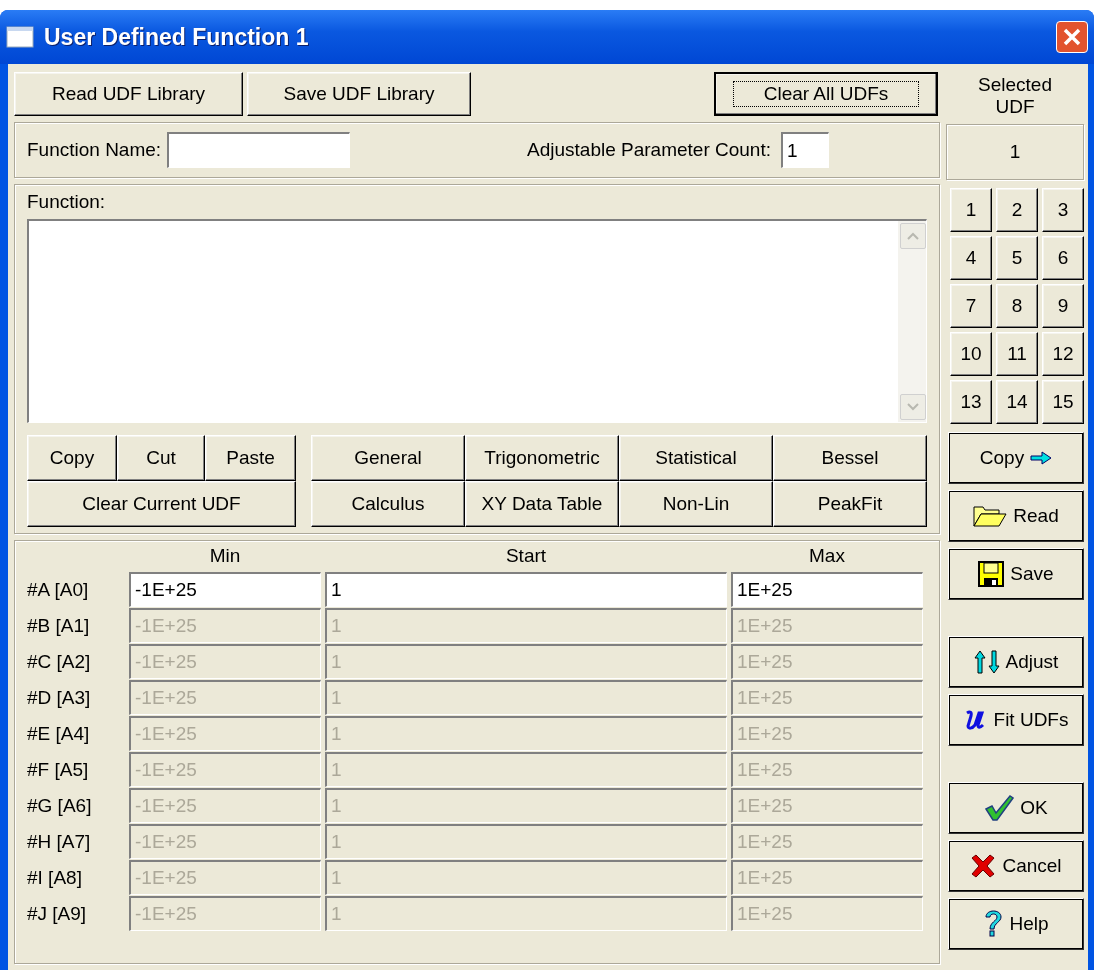  Describe the element at coordinates (990, 516) in the screenshot. I see `folder-icon` at that location.